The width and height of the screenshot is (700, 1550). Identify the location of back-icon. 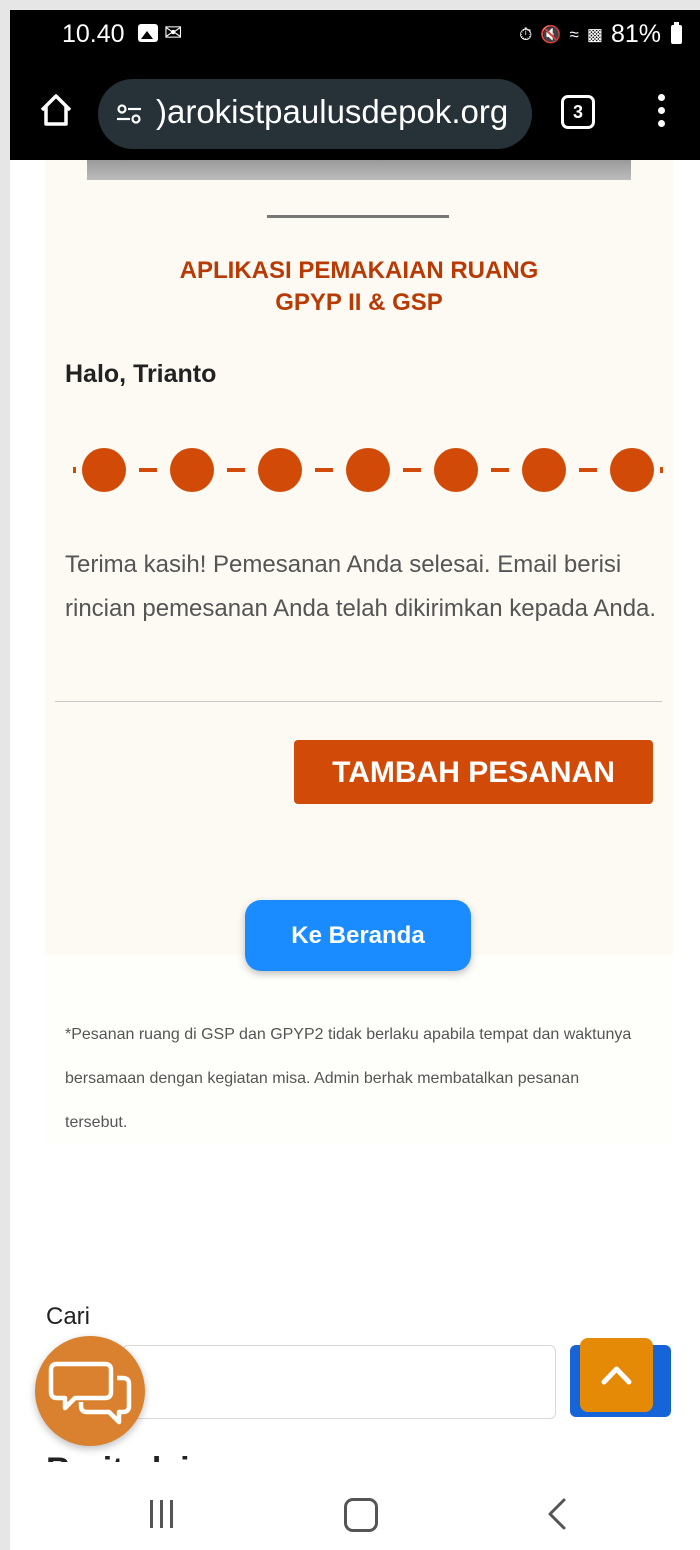
(557, 1514).